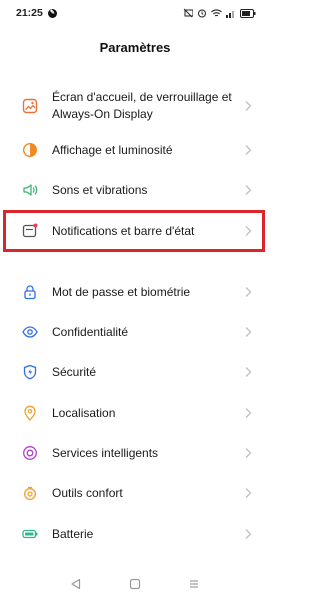 The width and height of the screenshot is (320, 600). What do you see at coordinates (90, 331) in the screenshot?
I see `settings-item-label: Confidentialité` at bounding box center [90, 331].